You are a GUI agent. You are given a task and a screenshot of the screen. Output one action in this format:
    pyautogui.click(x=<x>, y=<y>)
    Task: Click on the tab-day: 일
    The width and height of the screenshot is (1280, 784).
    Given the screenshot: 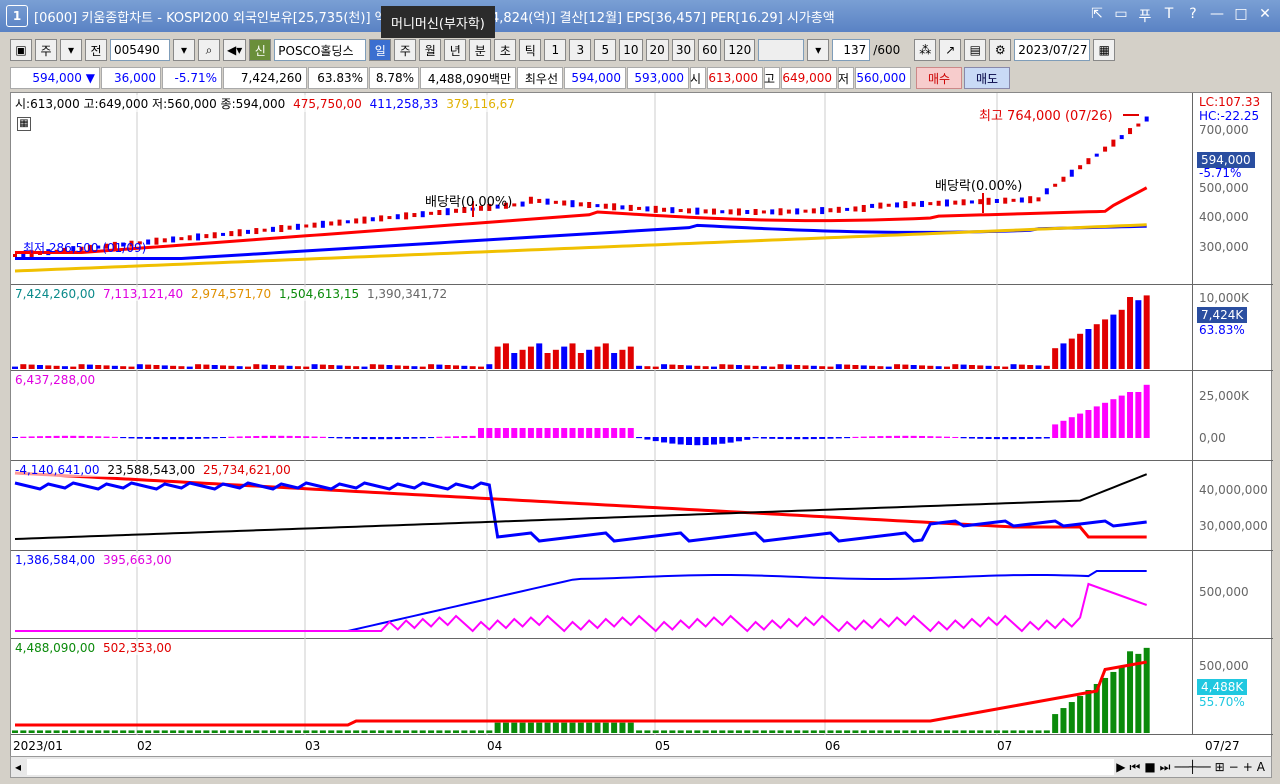 What is the action you would take?
    pyautogui.click(x=380, y=50)
    